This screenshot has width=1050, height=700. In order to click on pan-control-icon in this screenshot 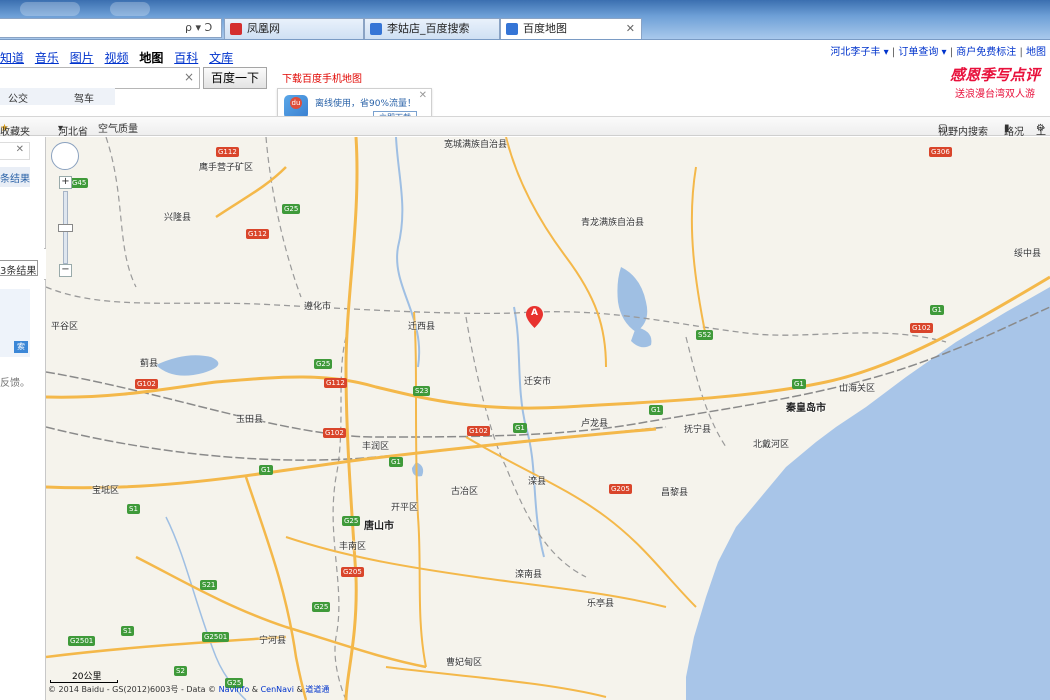, I will do `click(65, 156)`.